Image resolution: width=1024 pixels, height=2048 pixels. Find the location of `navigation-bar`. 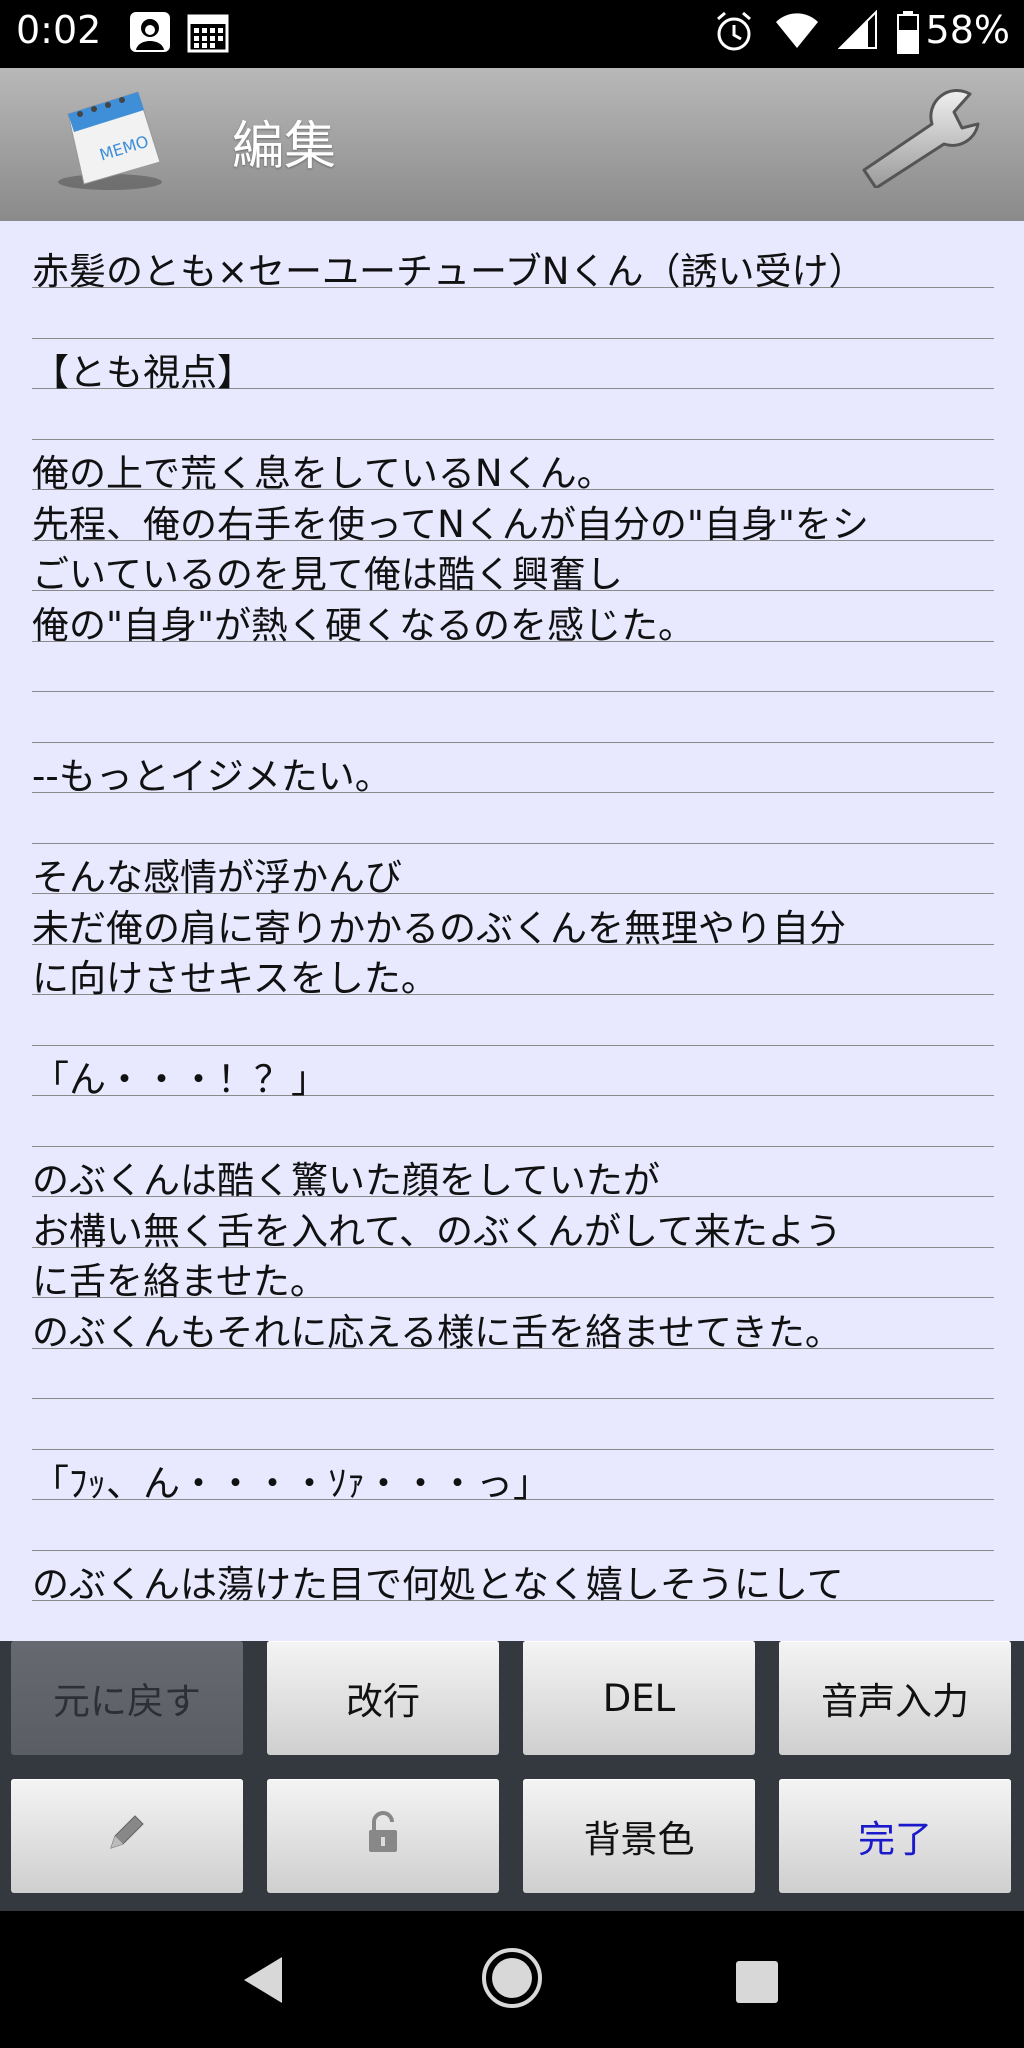

navigation-bar is located at coordinates (512, 1979).